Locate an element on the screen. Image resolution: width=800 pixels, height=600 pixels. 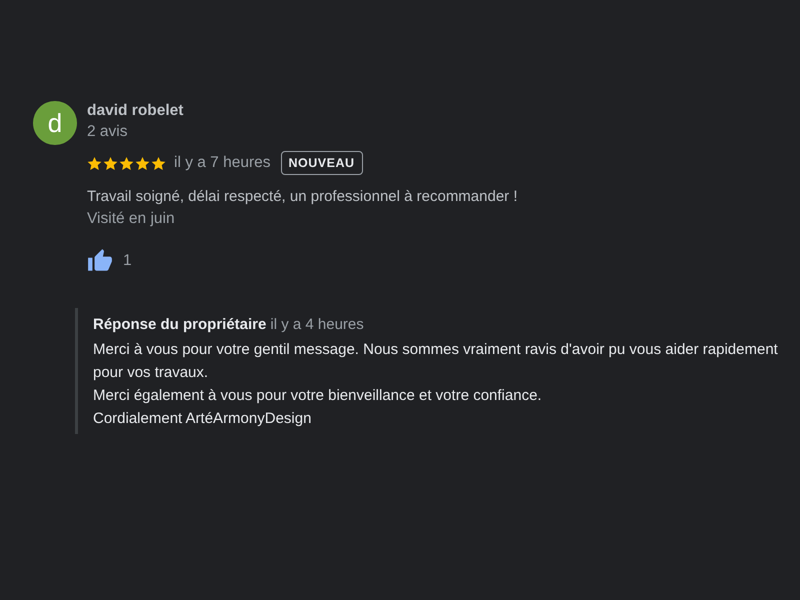
review-text: Travail soigné, délai respecté, un professionnel à recommander ! is located at coordinates (303, 196).